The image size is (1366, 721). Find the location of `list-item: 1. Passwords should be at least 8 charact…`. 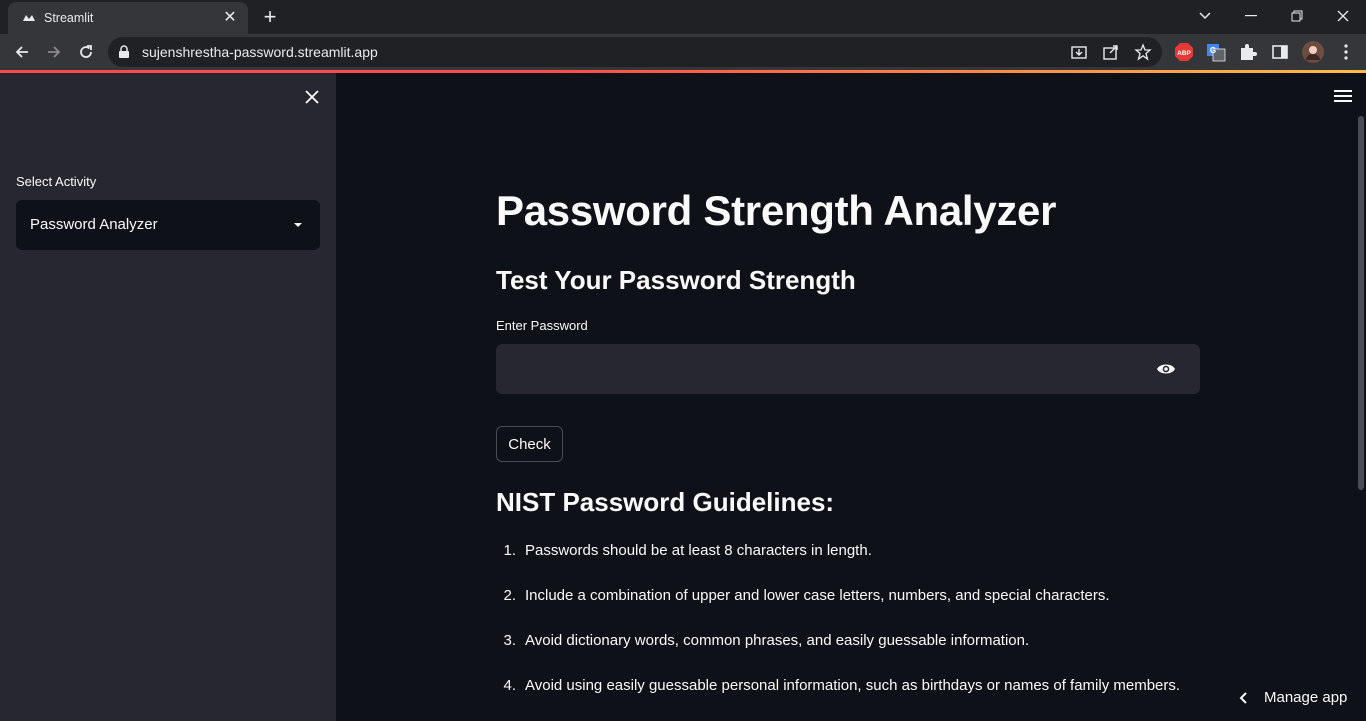

list-item: 1. Passwords should be at least 8 charact… is located at coordinates (684, 550).